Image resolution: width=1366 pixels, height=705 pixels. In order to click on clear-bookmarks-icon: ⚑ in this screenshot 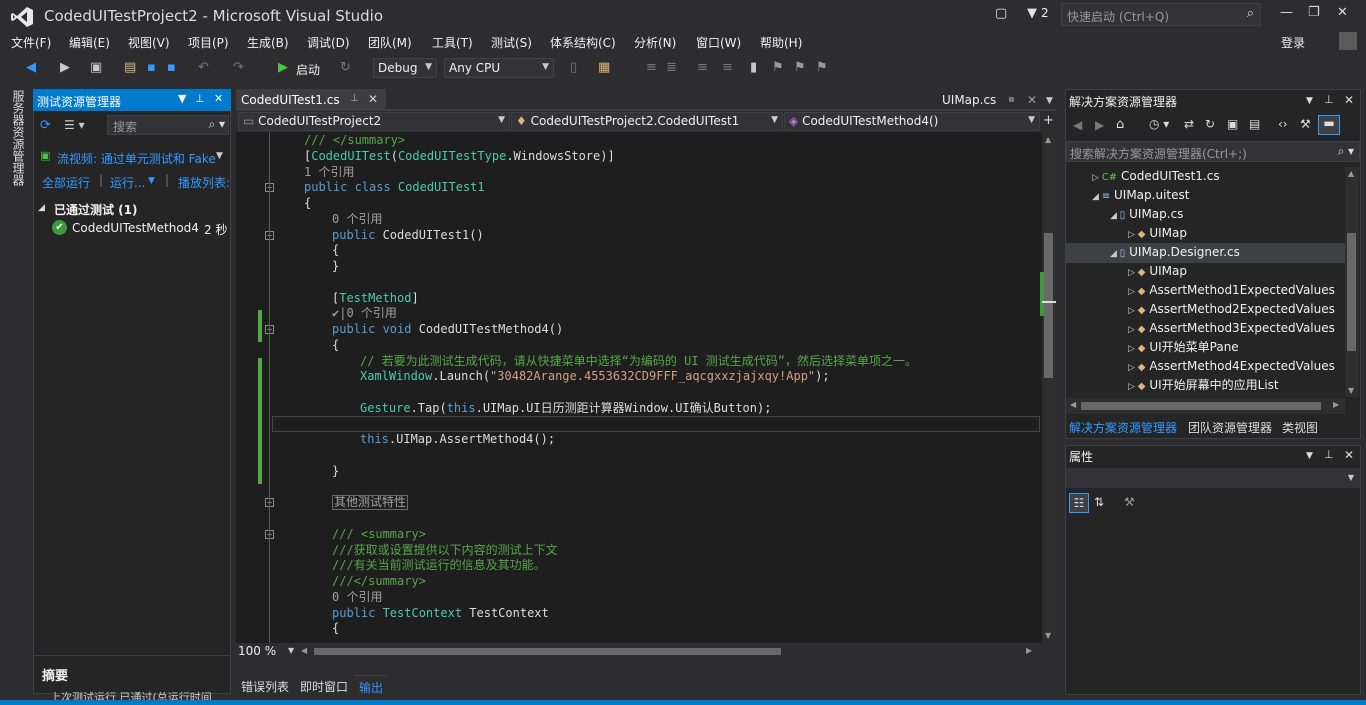, I will do `click(822, 67)`.